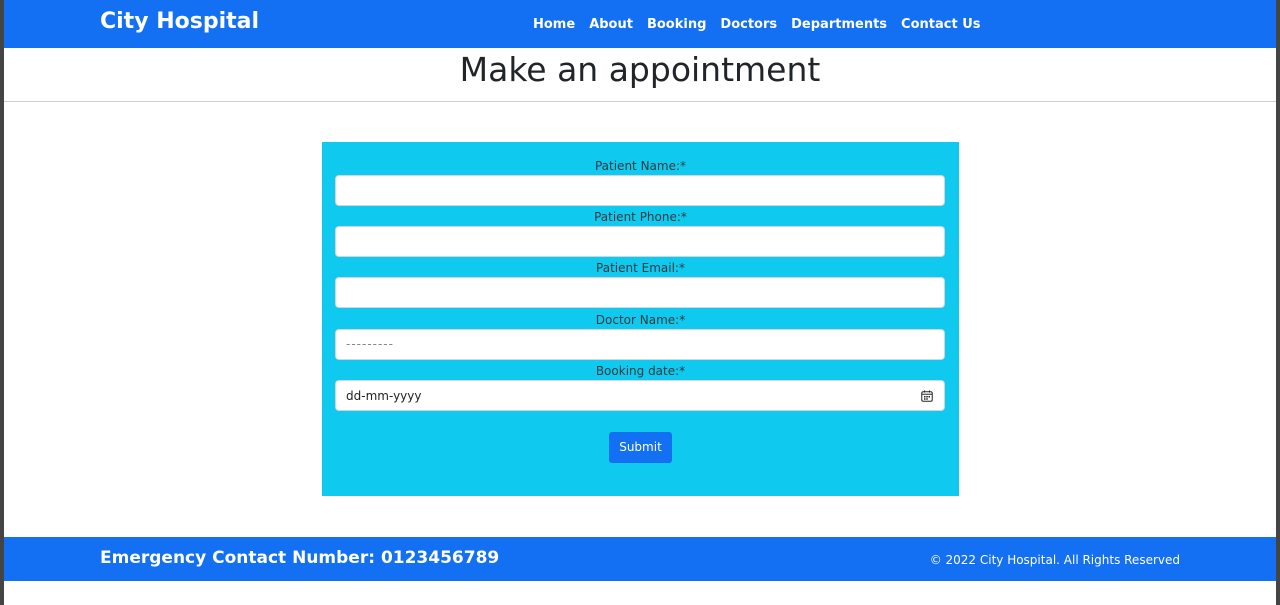 The image size is (1280, 605). Describe the element at coordinates (179, 22) in the screenshot. I see `brand-logo: City Hospital` at that location.